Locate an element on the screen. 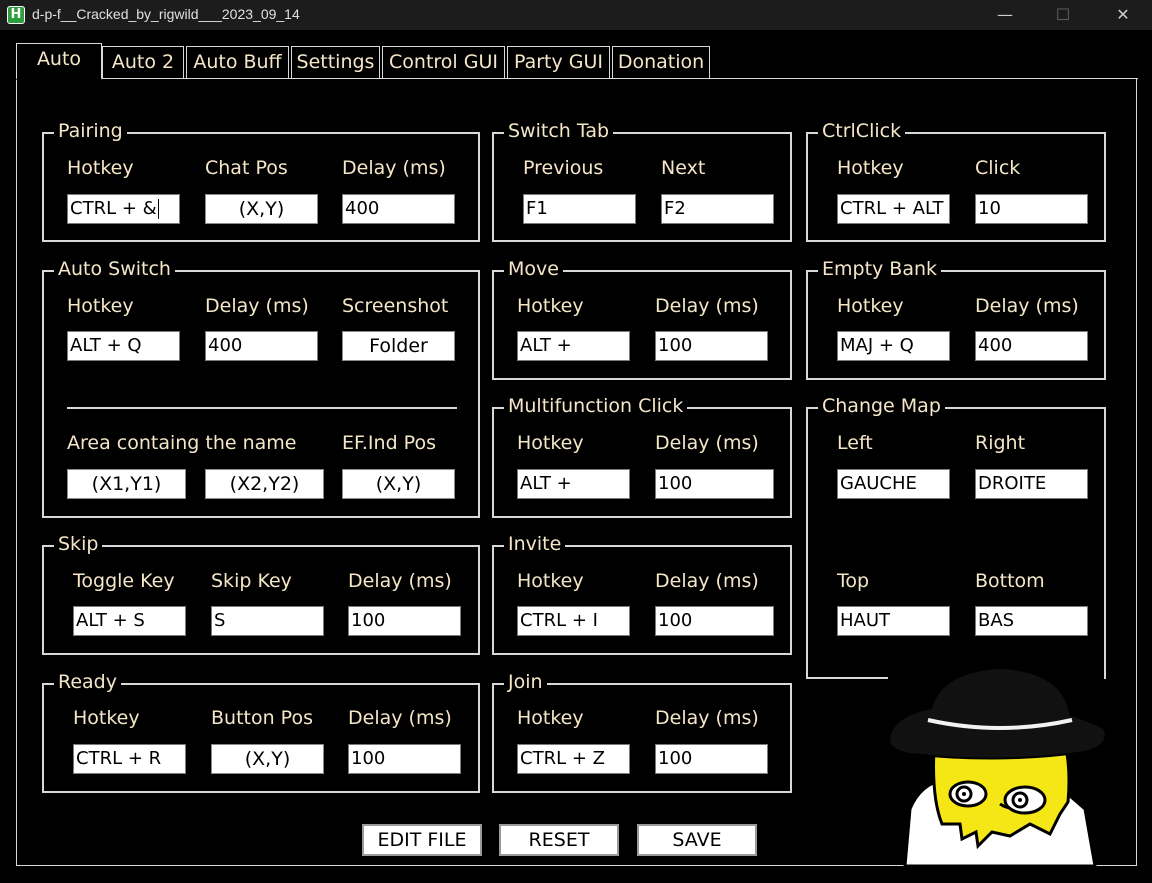 Image resolution: width=1152 pixels, height=883 pixels. close-button: ✕ is located at coordinates (1123, 15).